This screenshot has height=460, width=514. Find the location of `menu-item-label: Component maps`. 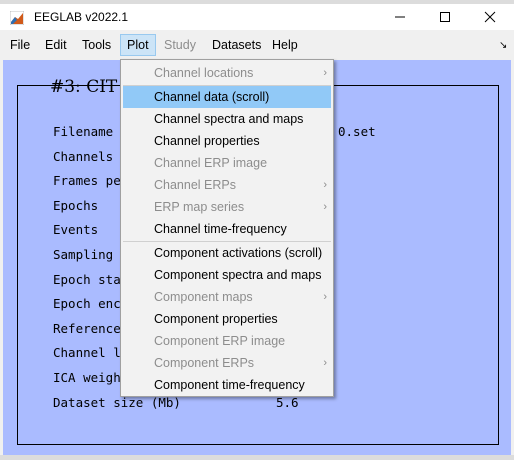

menu-item-label: Component maps is located at coordinates (203, 297).